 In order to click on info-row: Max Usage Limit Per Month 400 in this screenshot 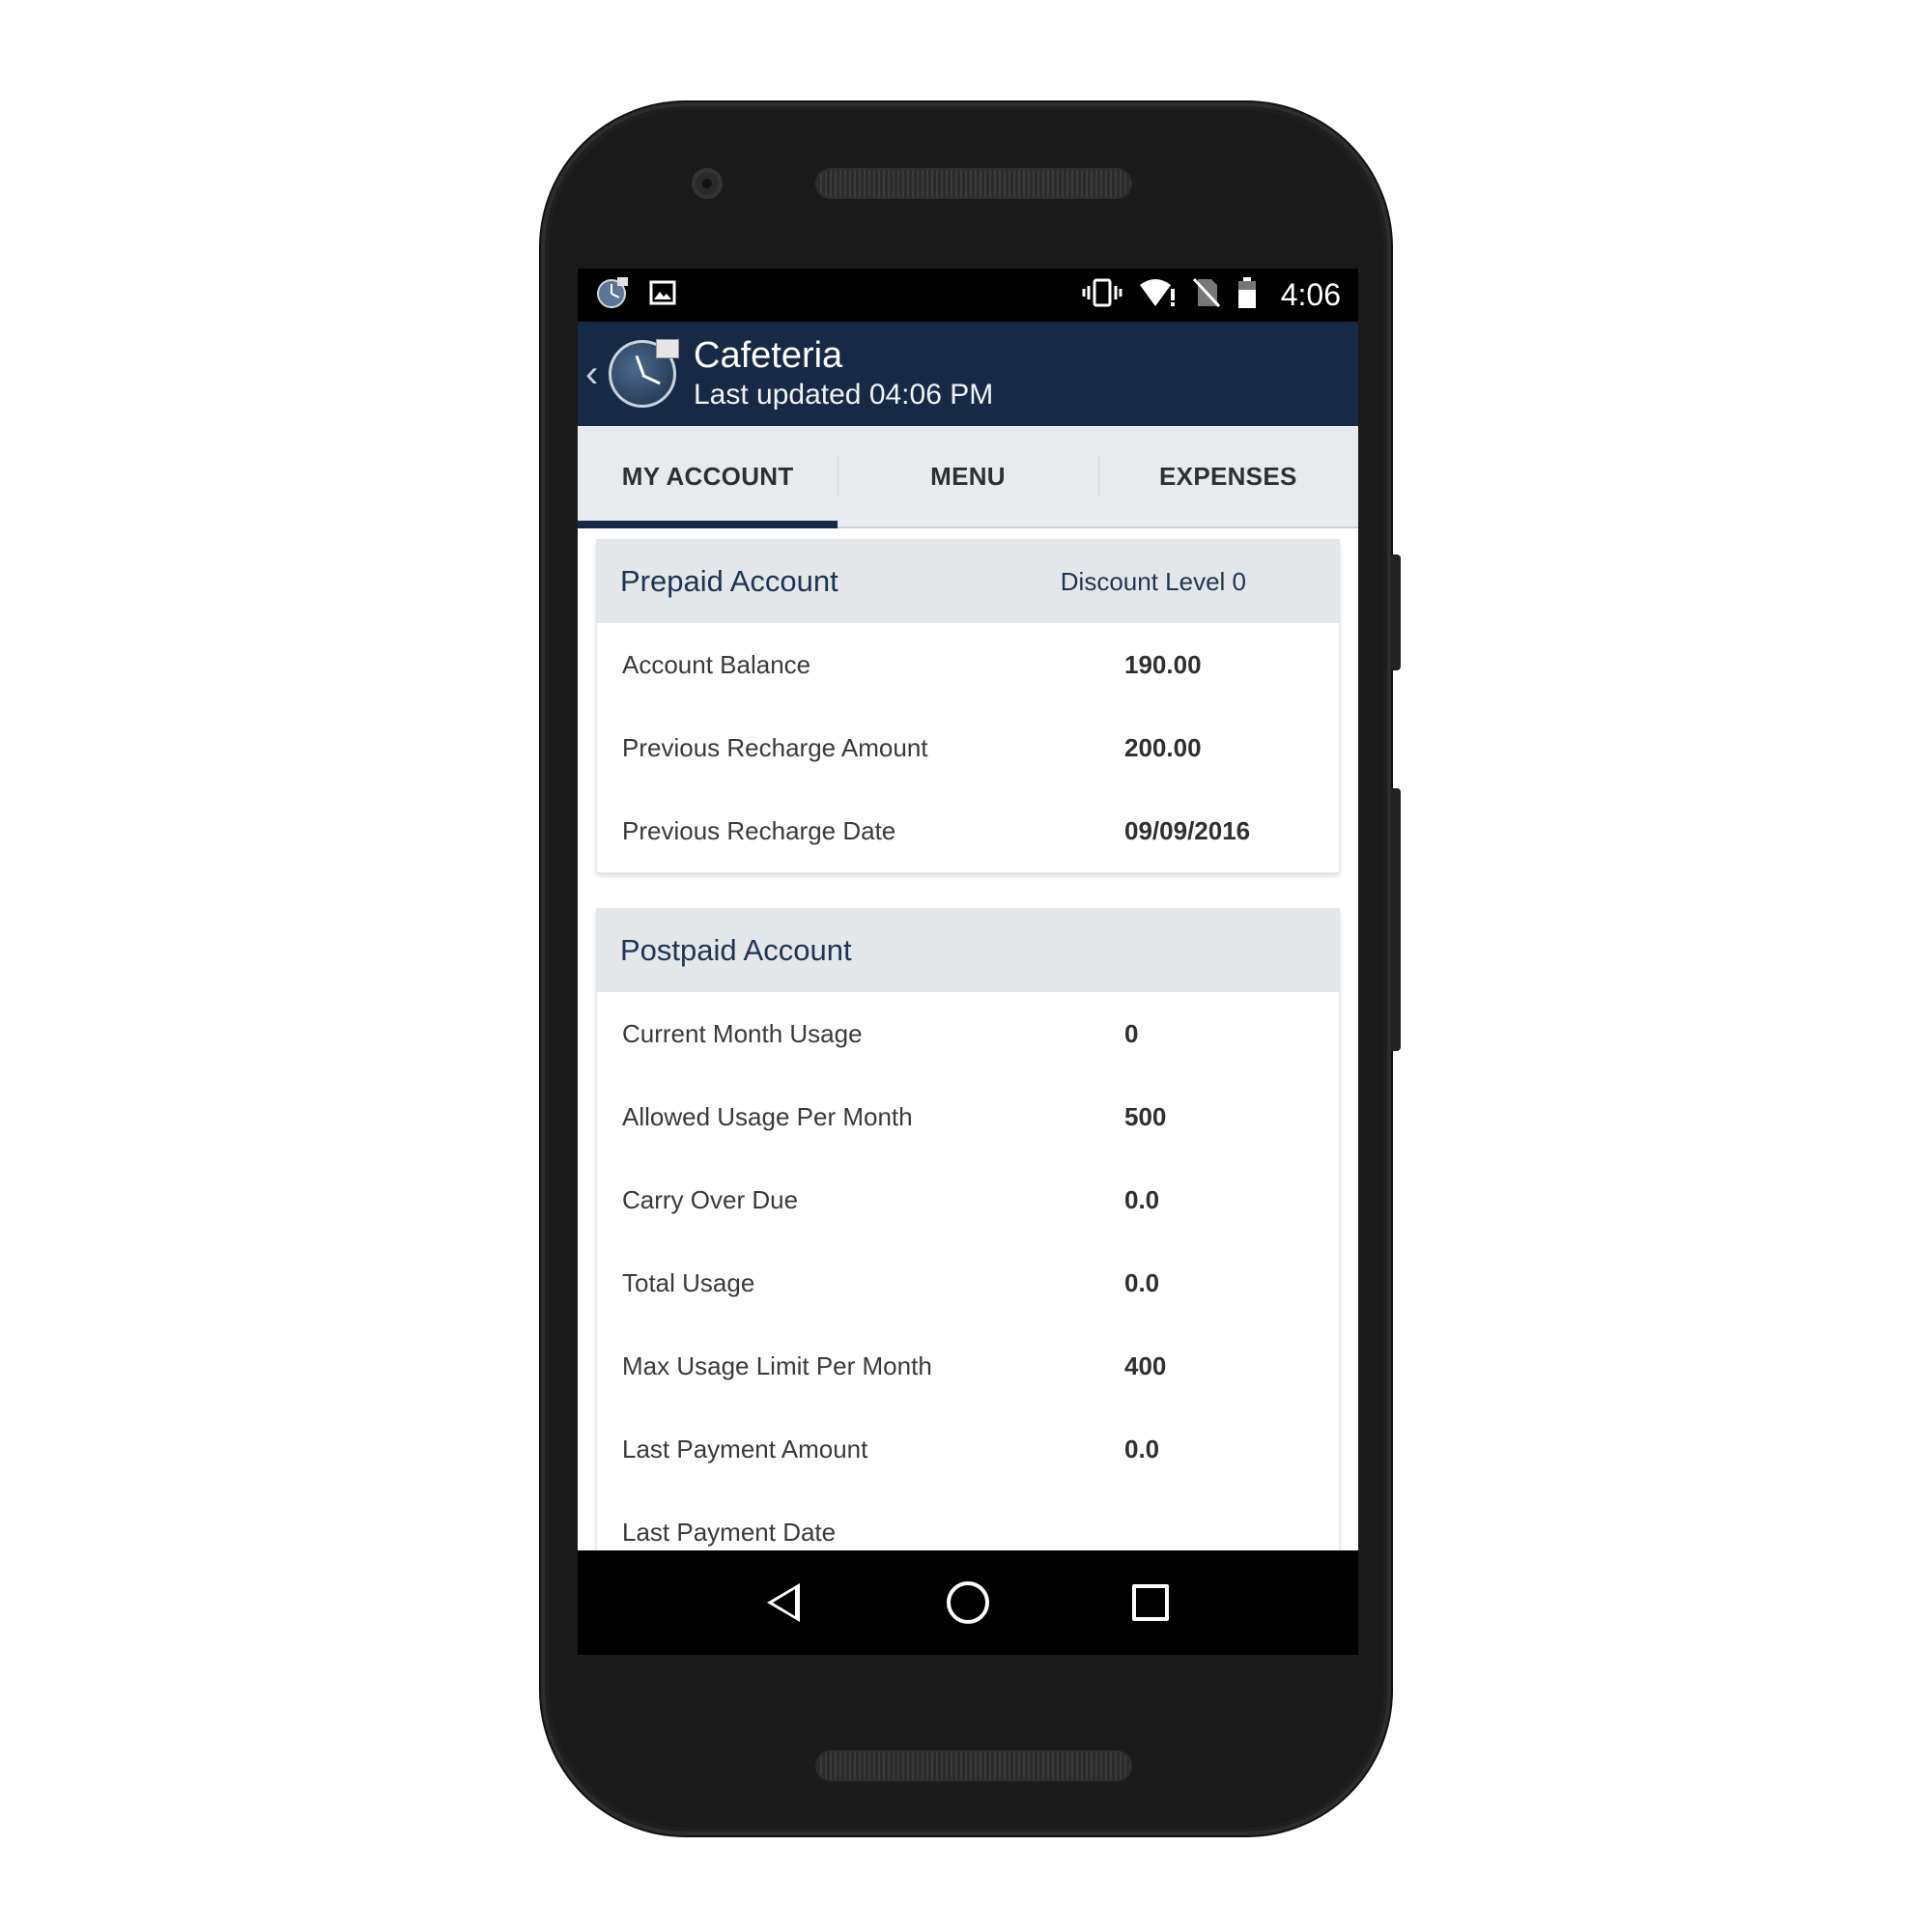, I will do `click(968, 1365)`.